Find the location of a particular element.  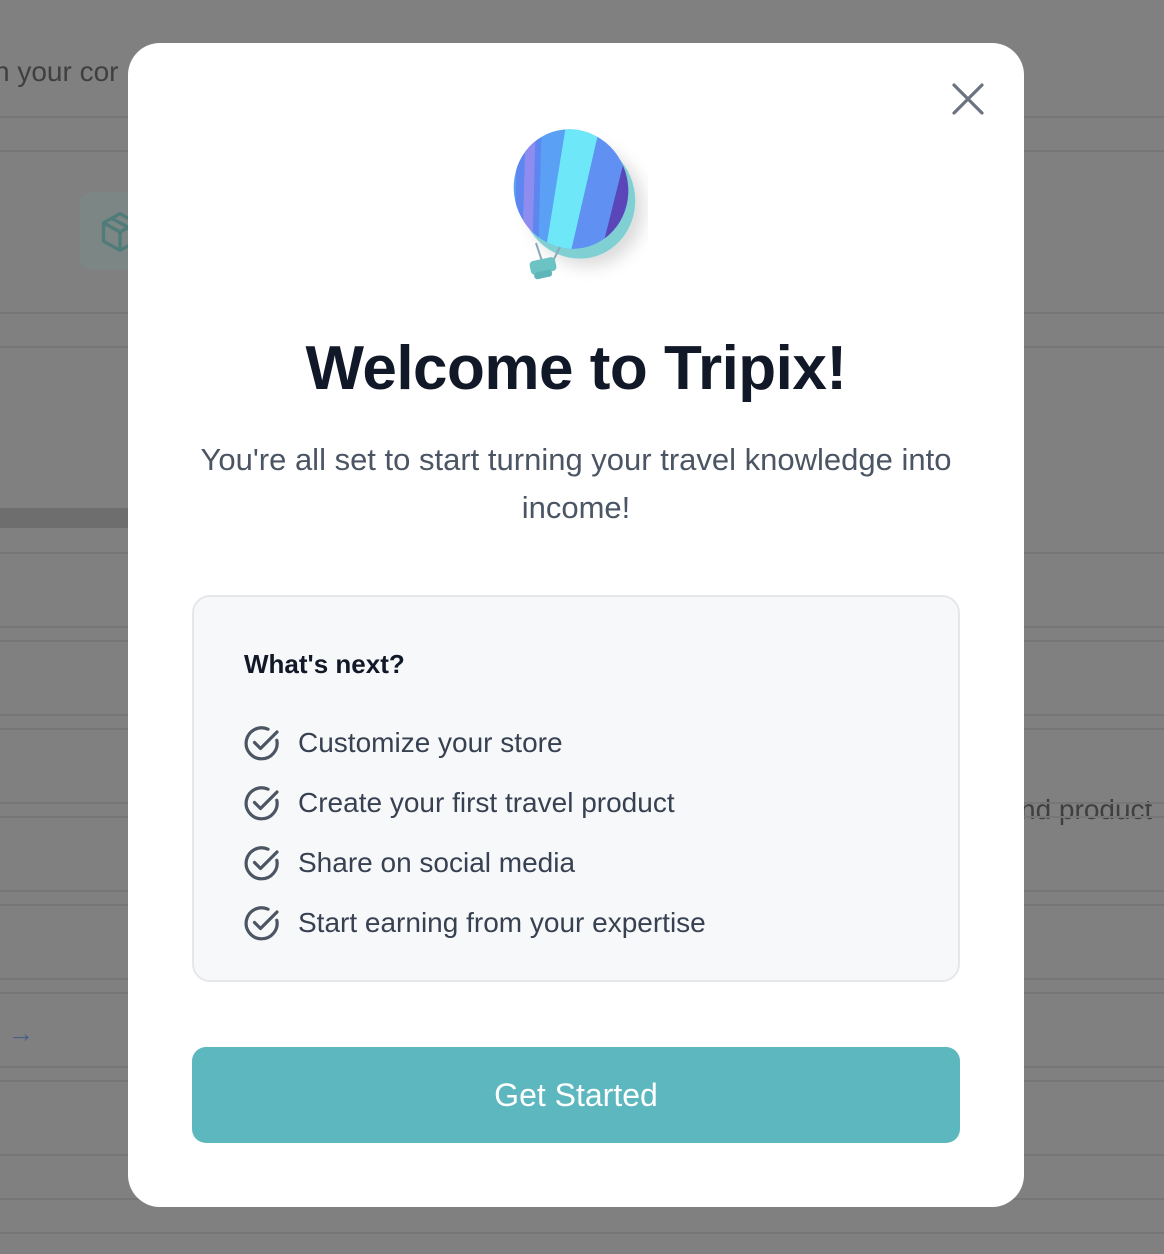

whats-next-heading: What's next? is located at coordinates (324, 664).